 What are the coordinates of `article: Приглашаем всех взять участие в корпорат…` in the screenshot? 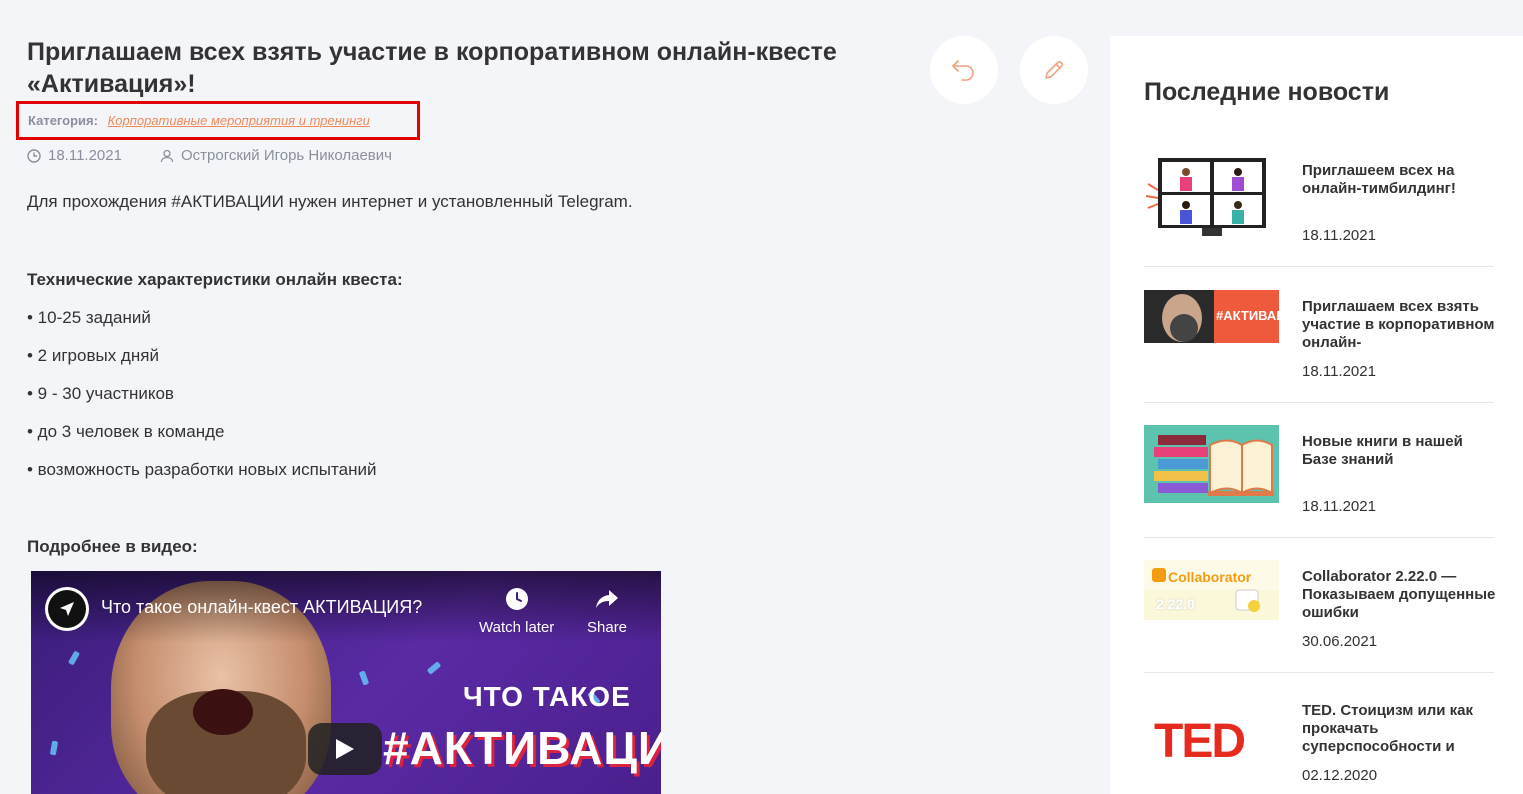 It's located at (467, 68).